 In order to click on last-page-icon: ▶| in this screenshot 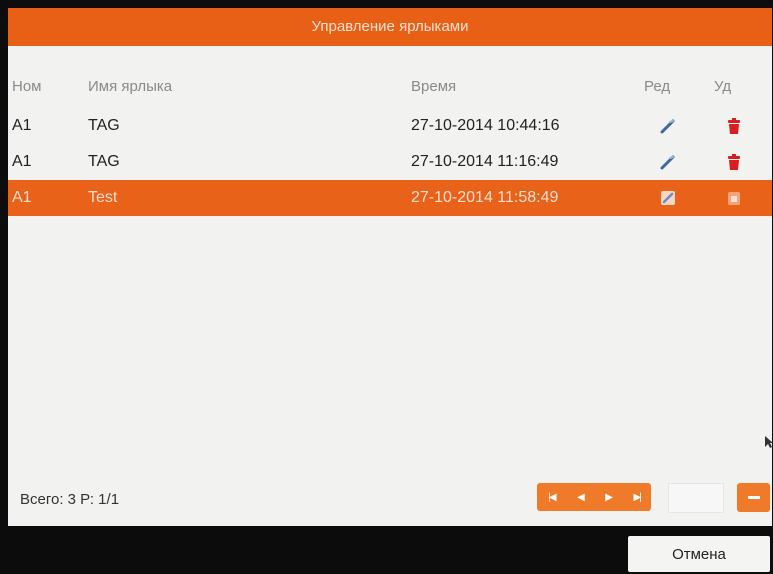, I will do `click(637, 497)`.